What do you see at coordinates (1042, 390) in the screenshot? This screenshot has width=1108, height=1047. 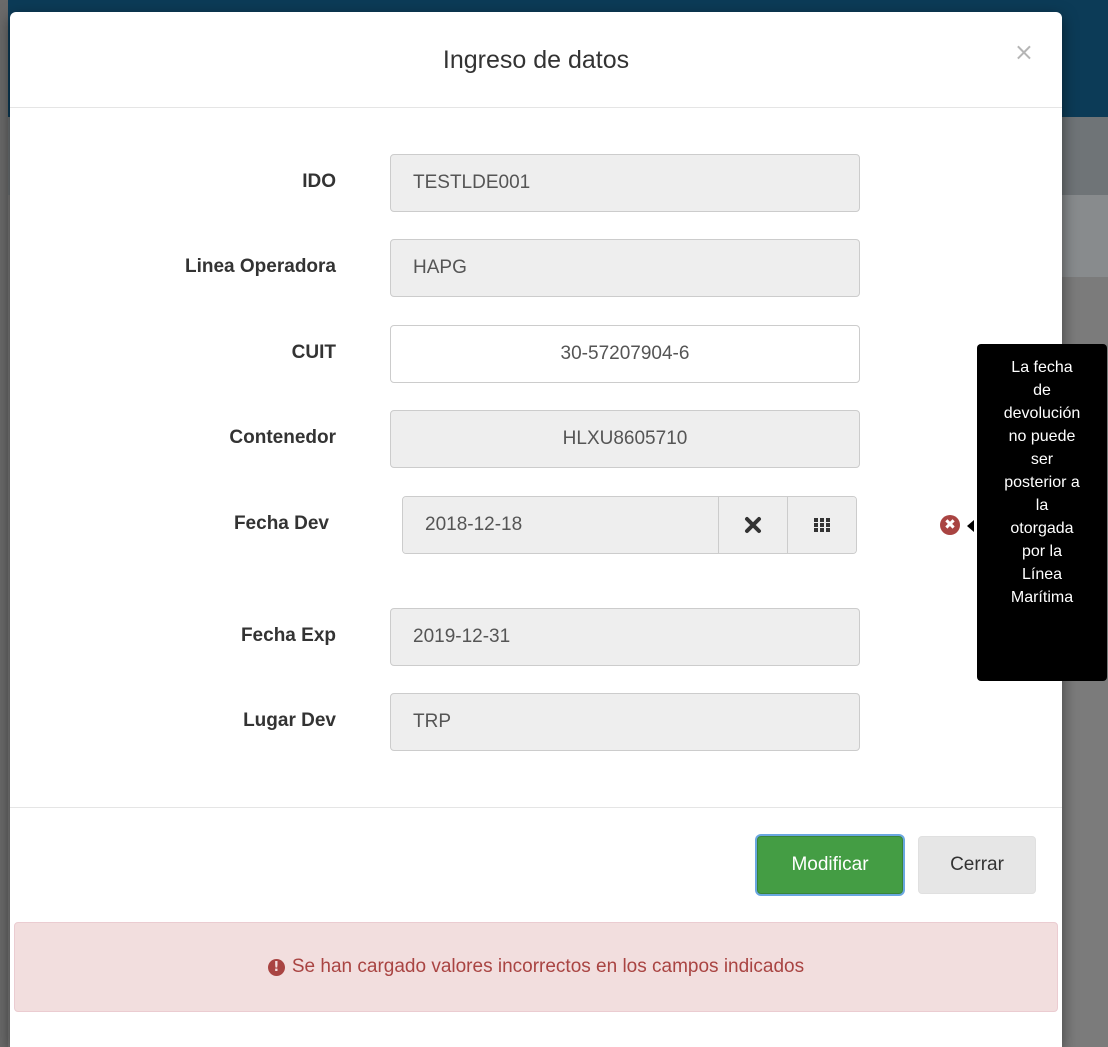 I see `tooltip-line: de` at bounding box center [1042, 390].